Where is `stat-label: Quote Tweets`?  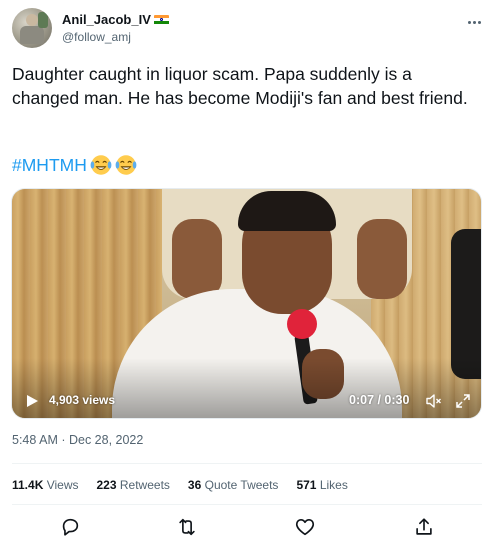 stat-label: Quote Tweets is located at coordinates (241, 485).